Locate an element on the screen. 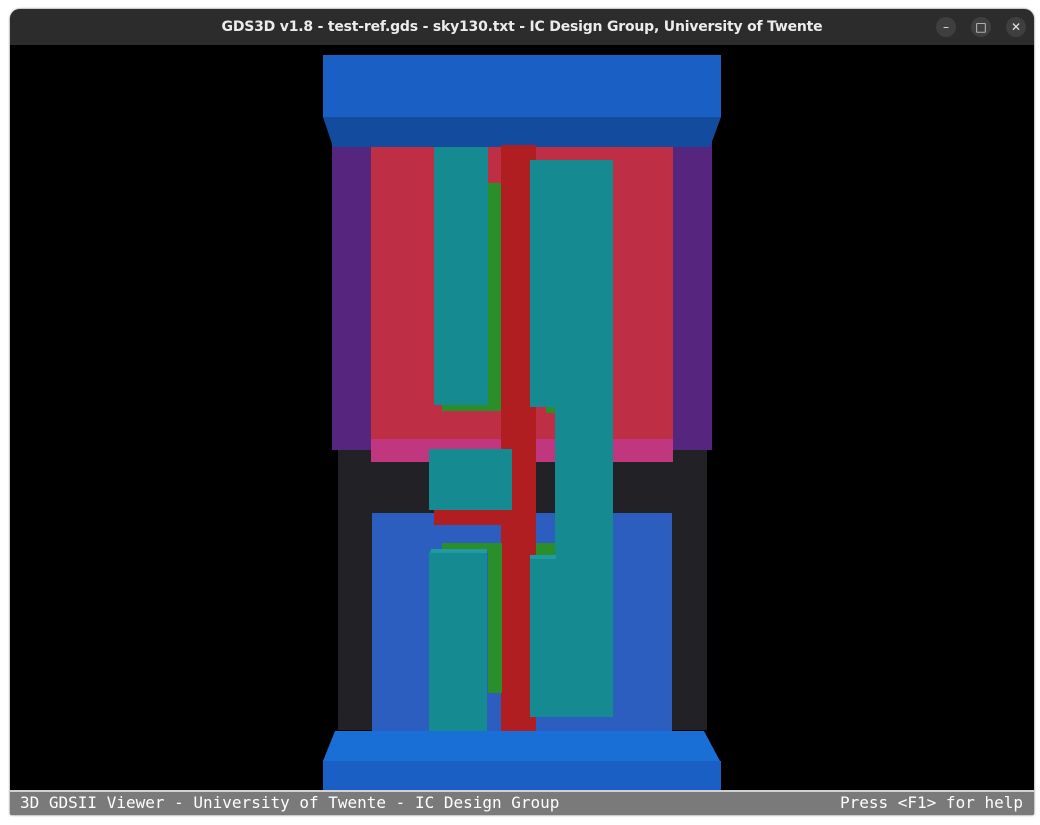 Image resolution: width=1040 pixels, height=825 pixels. top-rail-top-face is located at coordinates (522, 86).